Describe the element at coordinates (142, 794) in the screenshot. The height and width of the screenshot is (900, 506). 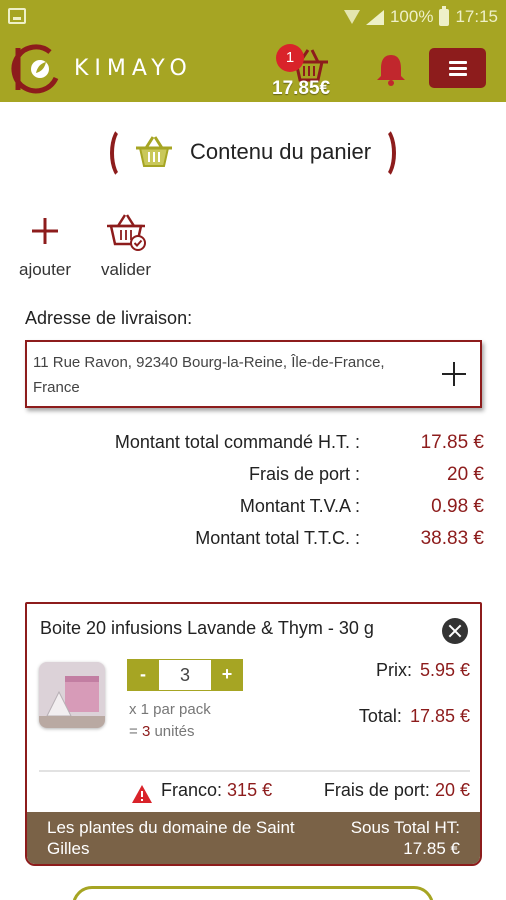
I see `warning-icon` at that location.